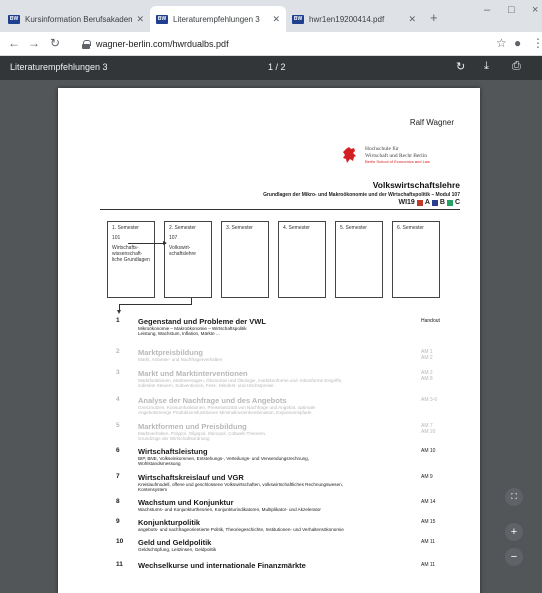  I want to click on profile-icon: ●, so click(517, 43).